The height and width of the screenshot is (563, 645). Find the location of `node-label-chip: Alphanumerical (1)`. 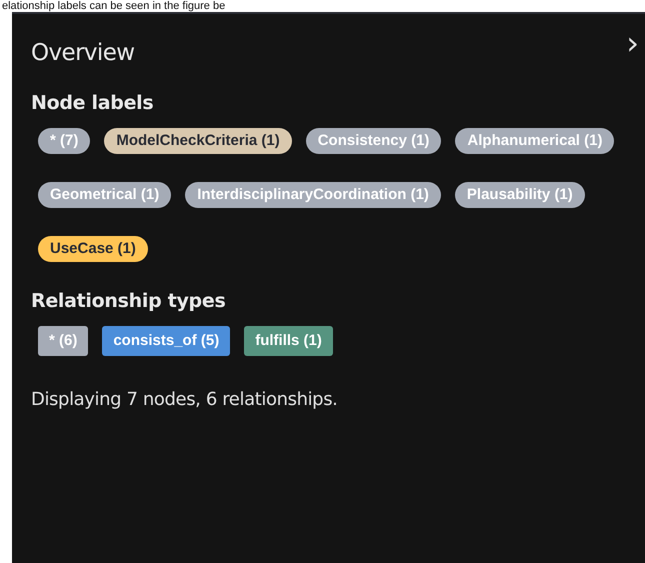

node-label-chip: Alphanumerical (1) is located at coordinates (534, 141).